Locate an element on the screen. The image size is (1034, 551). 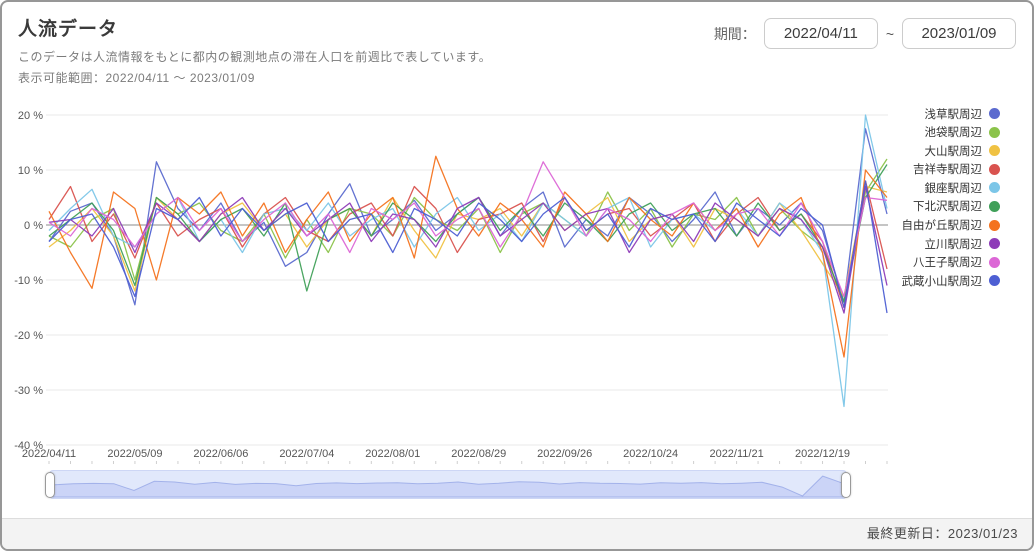
legend-item-asakusa: 浅草駅周辺 is located at coordinates (951, 114).